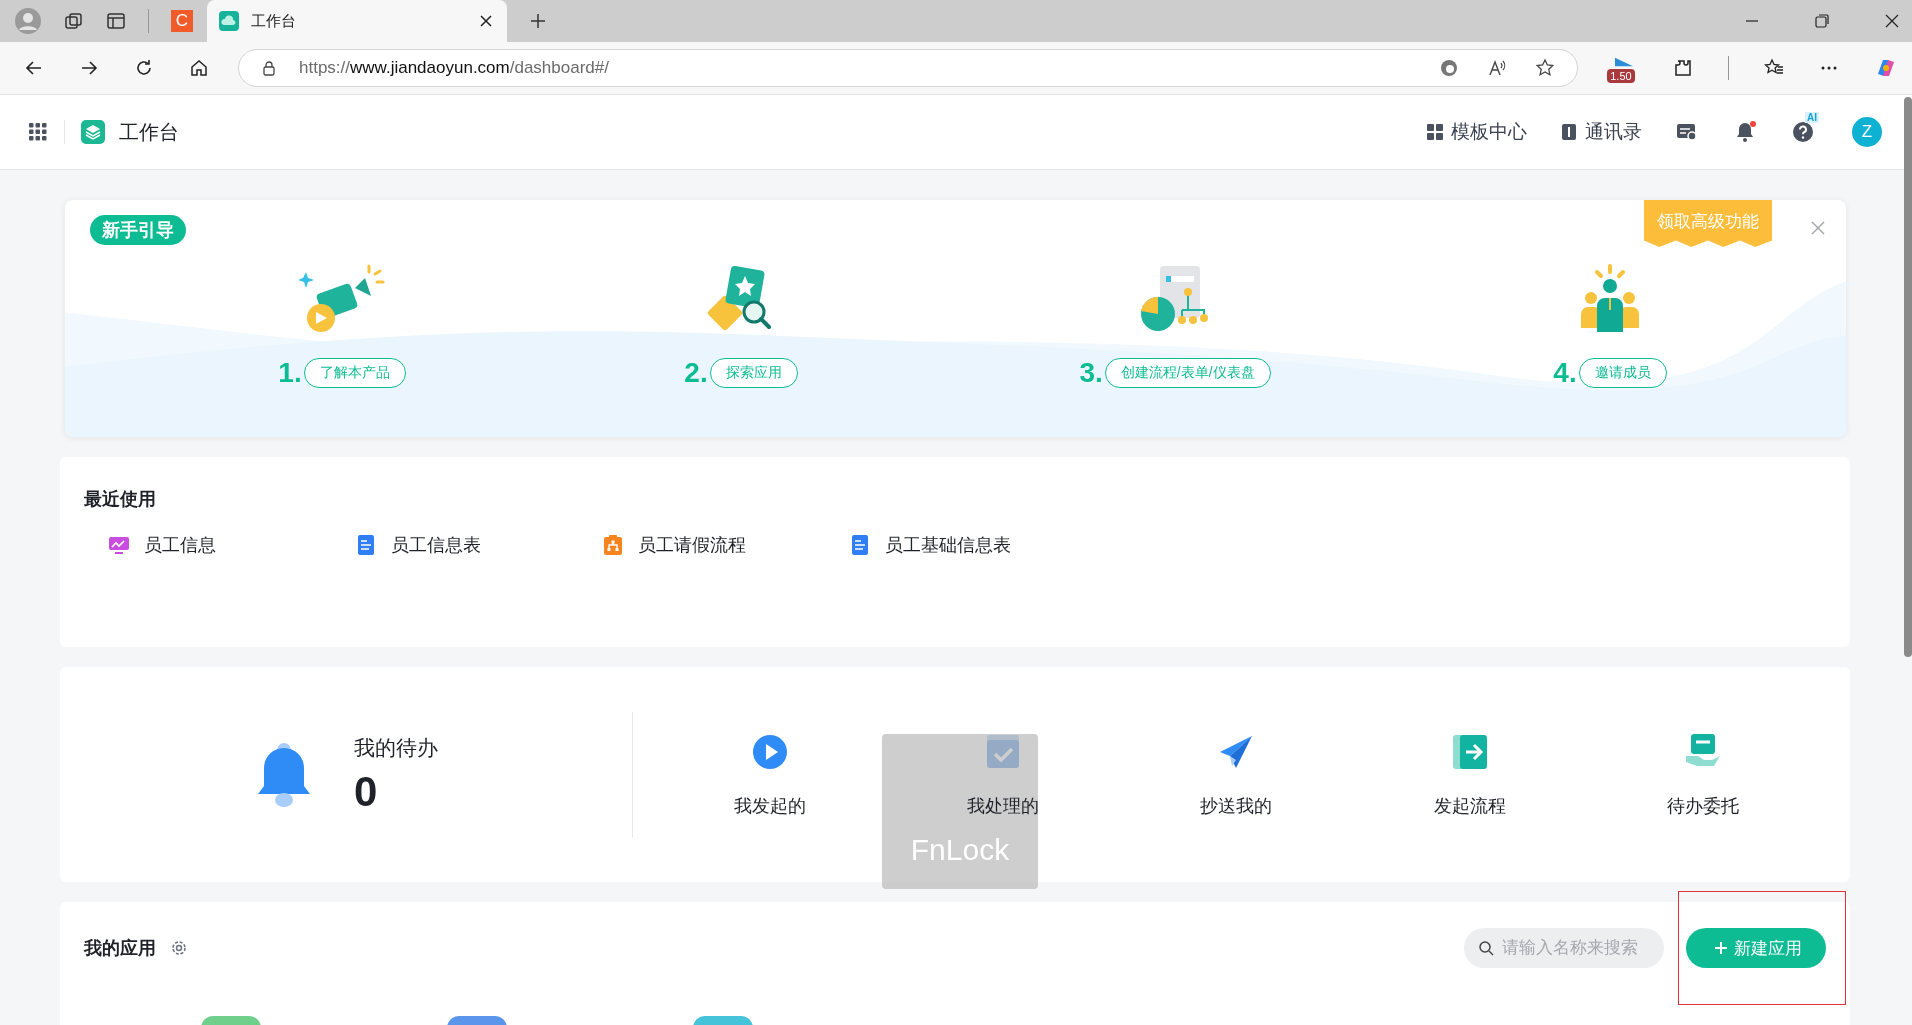 Image resolution: width=1912 pixels, height=1025 pixels. Describe the element at coordinates (454, 68) in the screenshot. I see `url-text: https://www.jiandaoyun.com/dashboard#/` at that location.